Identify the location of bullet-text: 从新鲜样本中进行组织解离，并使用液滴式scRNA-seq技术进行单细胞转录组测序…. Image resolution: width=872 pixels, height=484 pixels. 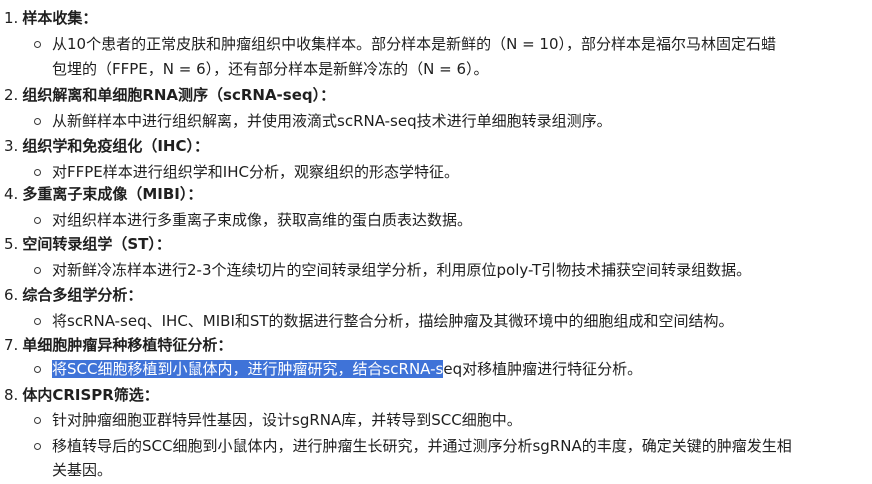
(332, 121).